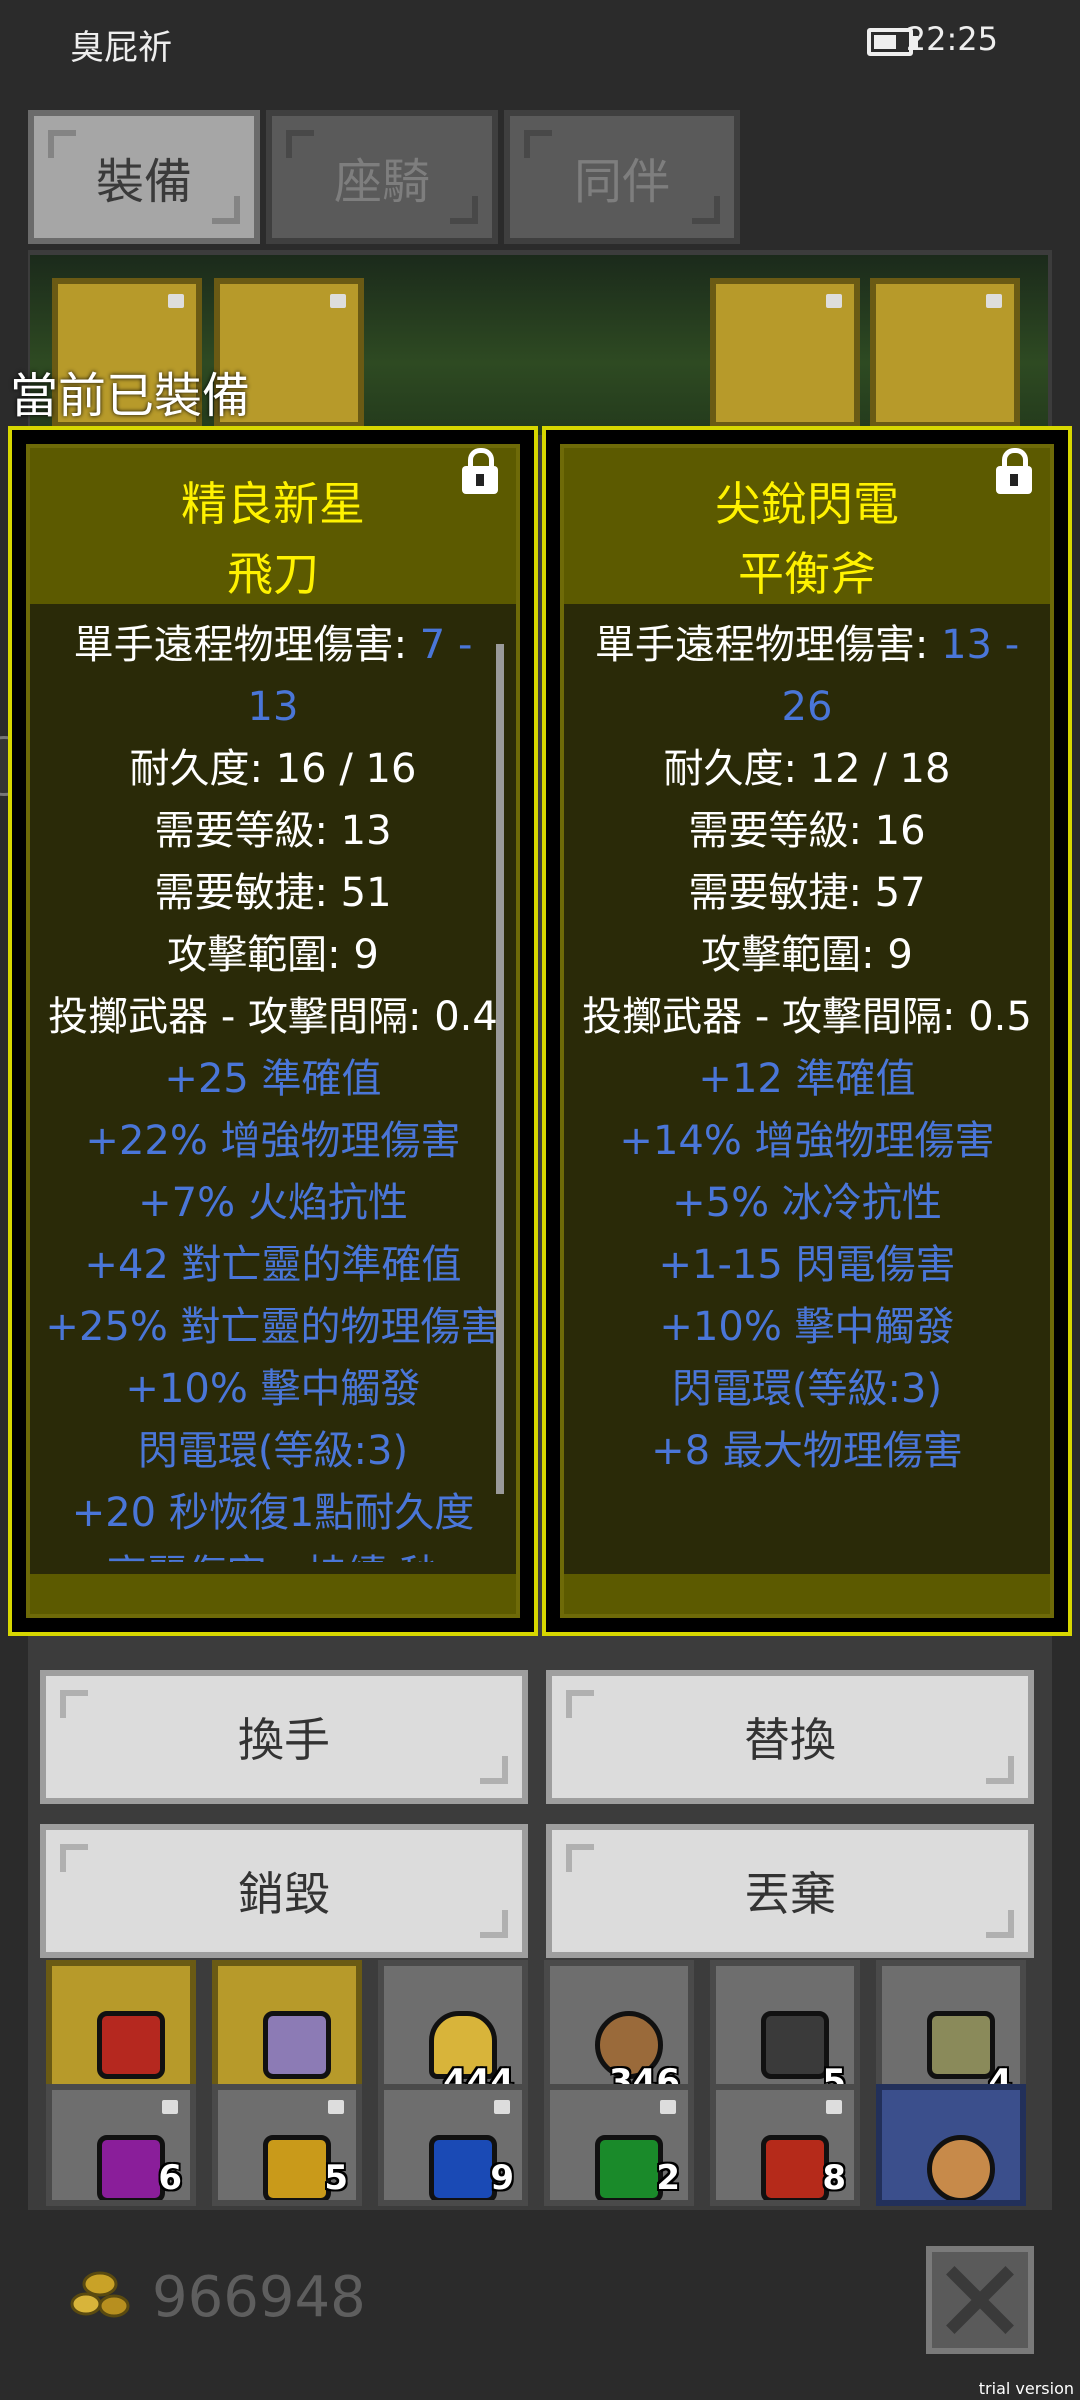 The width and height of the screenshot is (1080, 2400). What do you see at coordinates (284, 1894) in the screenshot?
I see `destroy-label: 銷毀` at bounding box center [284, 1894].